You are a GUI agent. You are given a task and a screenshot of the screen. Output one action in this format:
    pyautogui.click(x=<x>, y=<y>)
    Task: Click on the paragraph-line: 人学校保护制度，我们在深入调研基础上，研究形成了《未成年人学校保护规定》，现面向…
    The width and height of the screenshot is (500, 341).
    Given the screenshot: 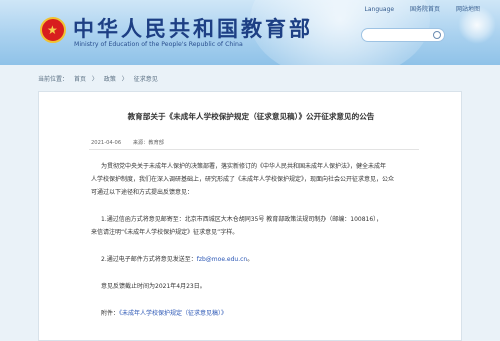 What is the action you would take?
    pyautogui.click(x=243, y=179)
    